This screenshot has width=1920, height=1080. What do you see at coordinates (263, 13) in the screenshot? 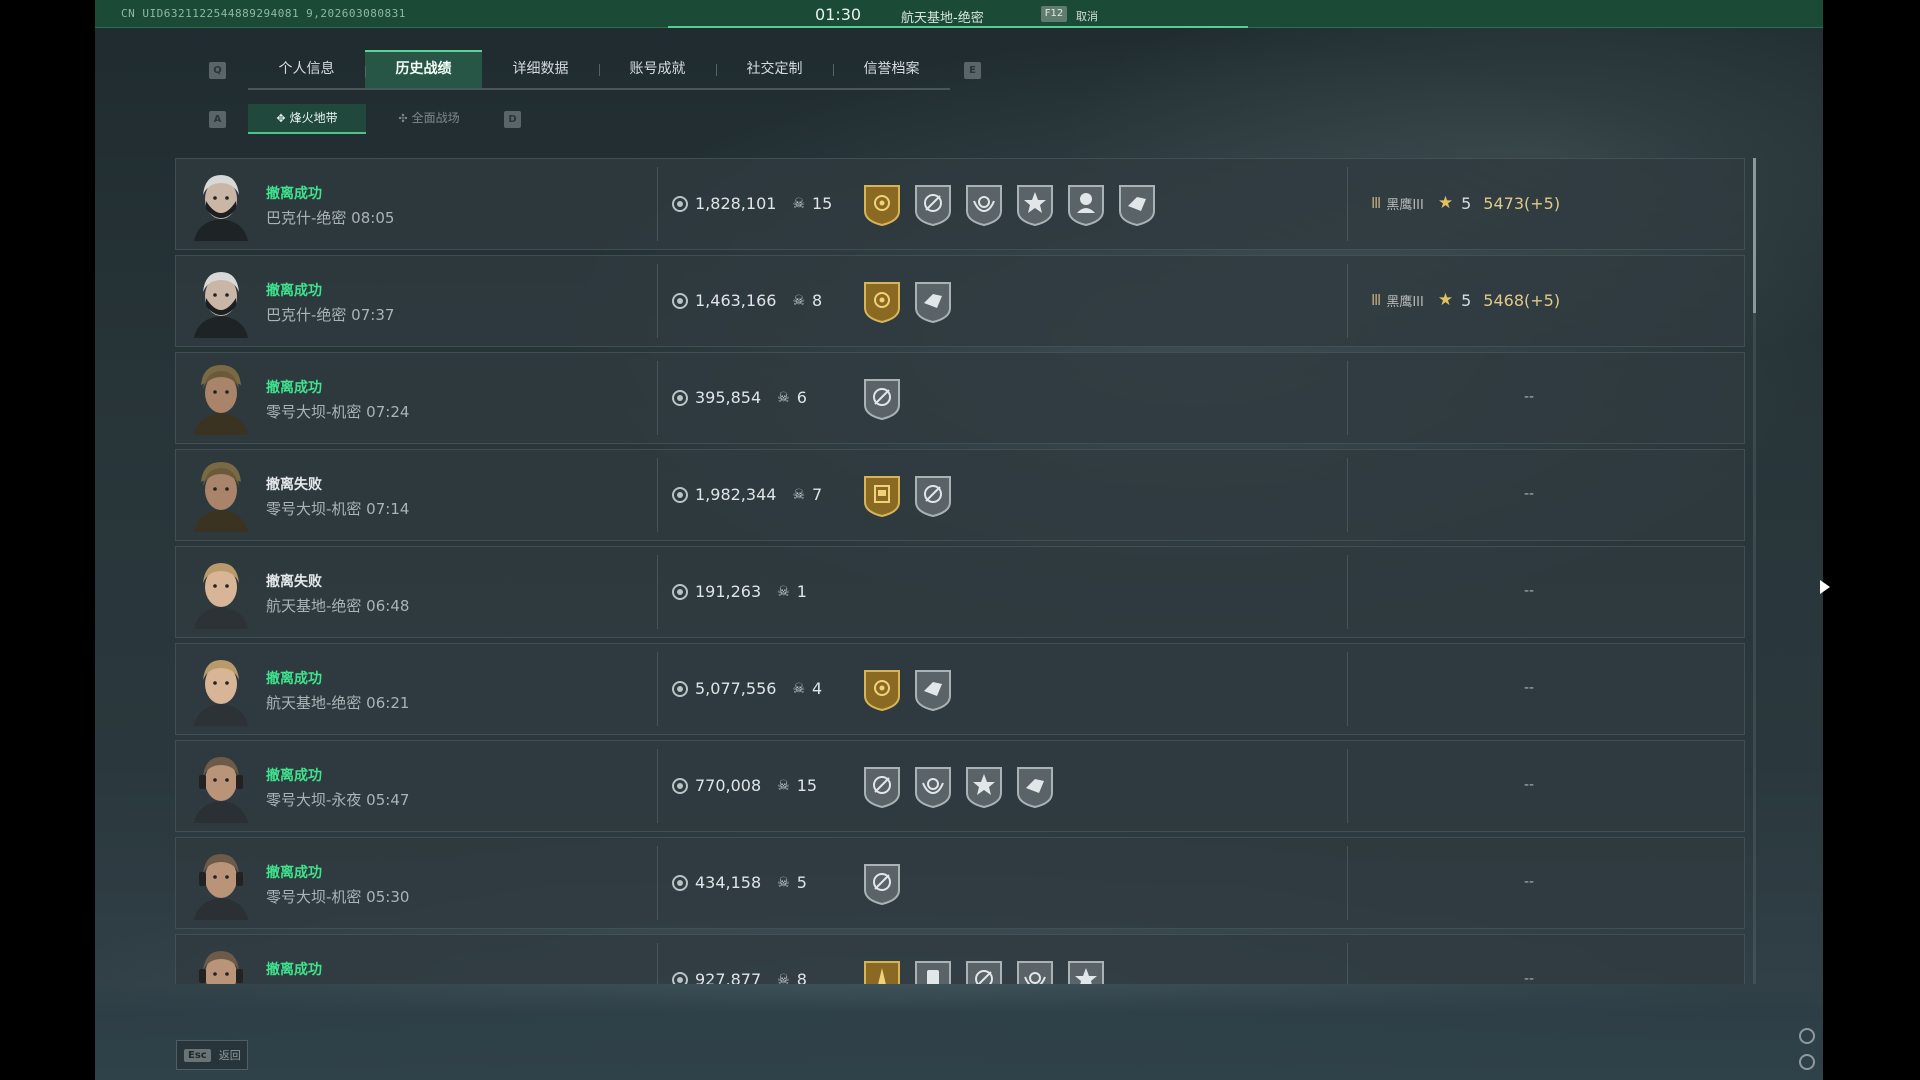
I see `player-uid: CN UID6321122544889294081 9,202603080831` at bounding box center [263, 13].